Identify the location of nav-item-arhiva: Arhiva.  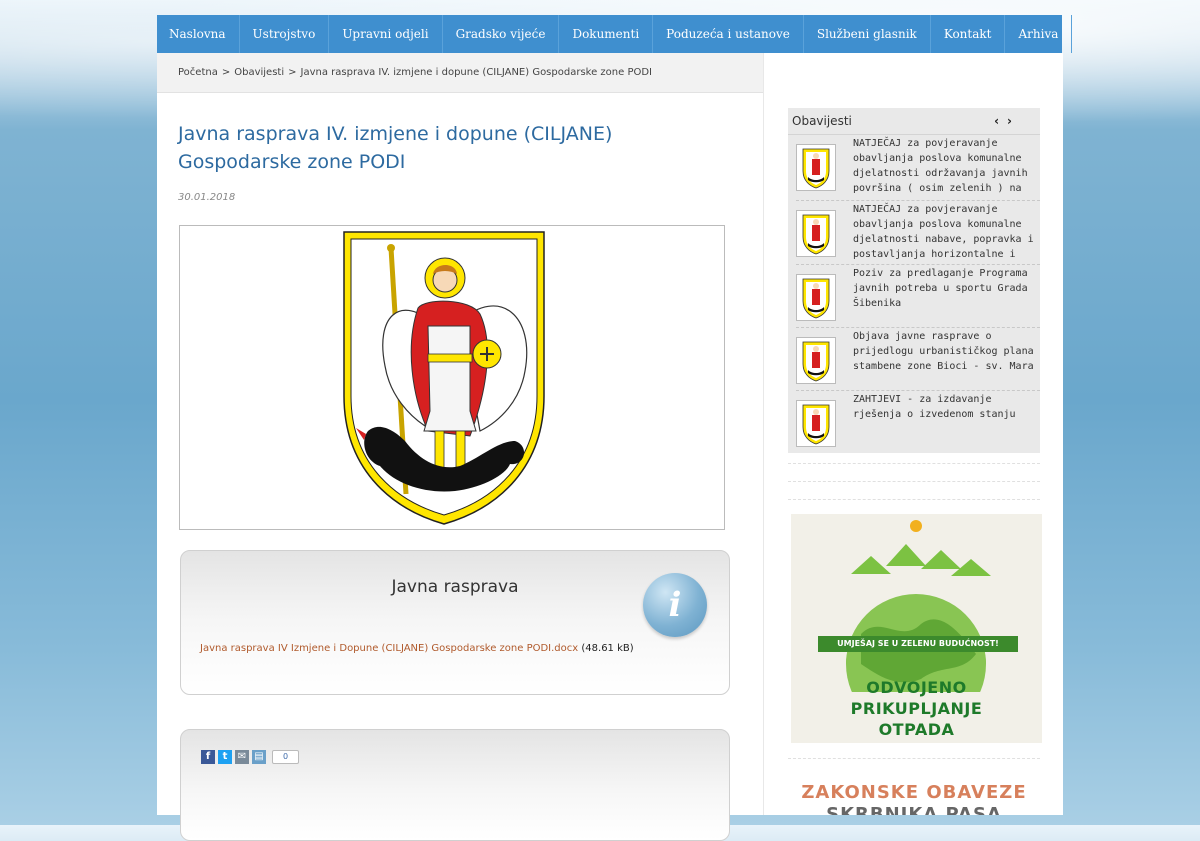
(1039, 34).